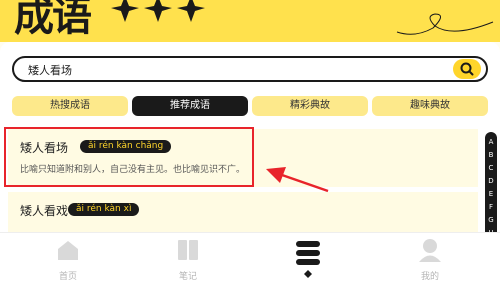 This screenshot has height=282, width=500. I want to click on alphabet-index-bar: A B C D E F G H, so click(491, 187).